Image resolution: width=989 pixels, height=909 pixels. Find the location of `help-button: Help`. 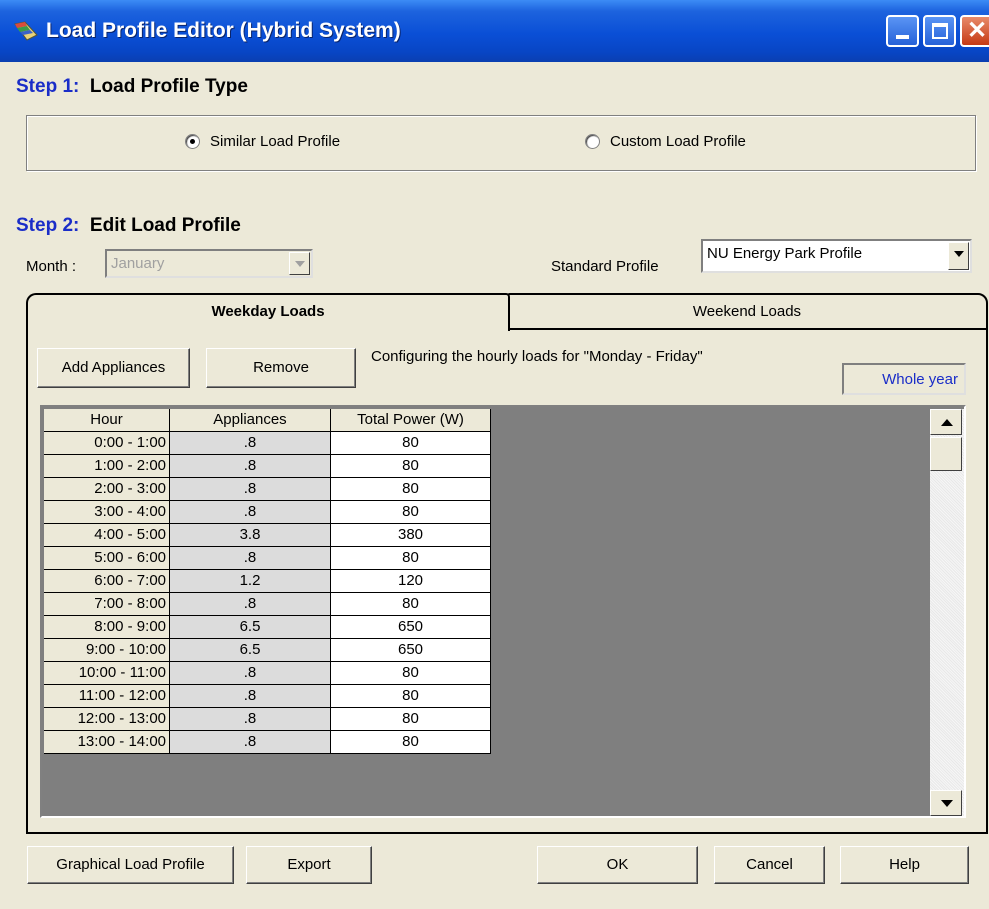

help-button: Help is located at coordinates (904, 865).